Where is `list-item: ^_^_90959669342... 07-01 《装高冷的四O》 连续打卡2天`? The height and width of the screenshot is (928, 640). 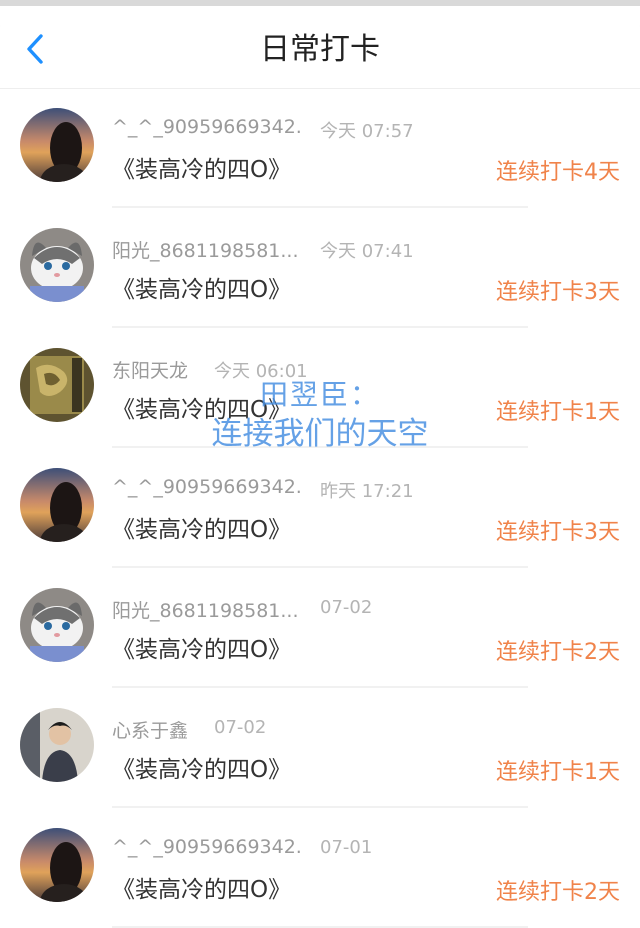
list-item: ^_^_90959669342... 07-01 《装高冷的四O》 连续打卡2天 is located at coordinates (320, 868).